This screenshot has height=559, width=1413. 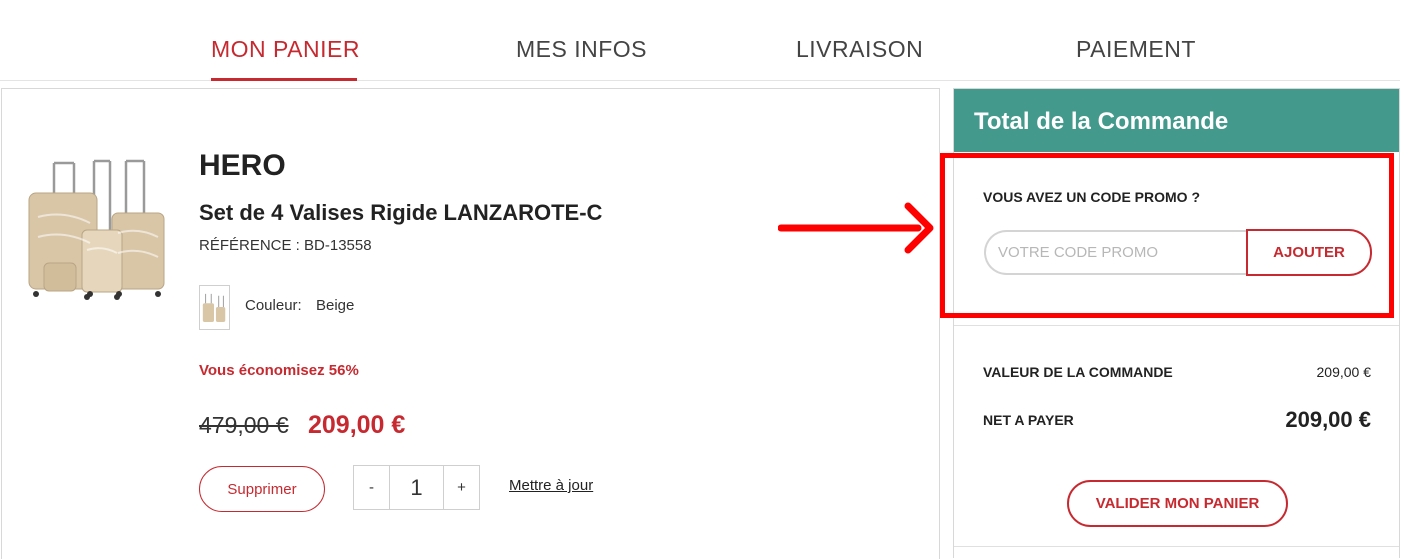 I want to click on step-cart: MON PANIER, so click(x=285, y=49).